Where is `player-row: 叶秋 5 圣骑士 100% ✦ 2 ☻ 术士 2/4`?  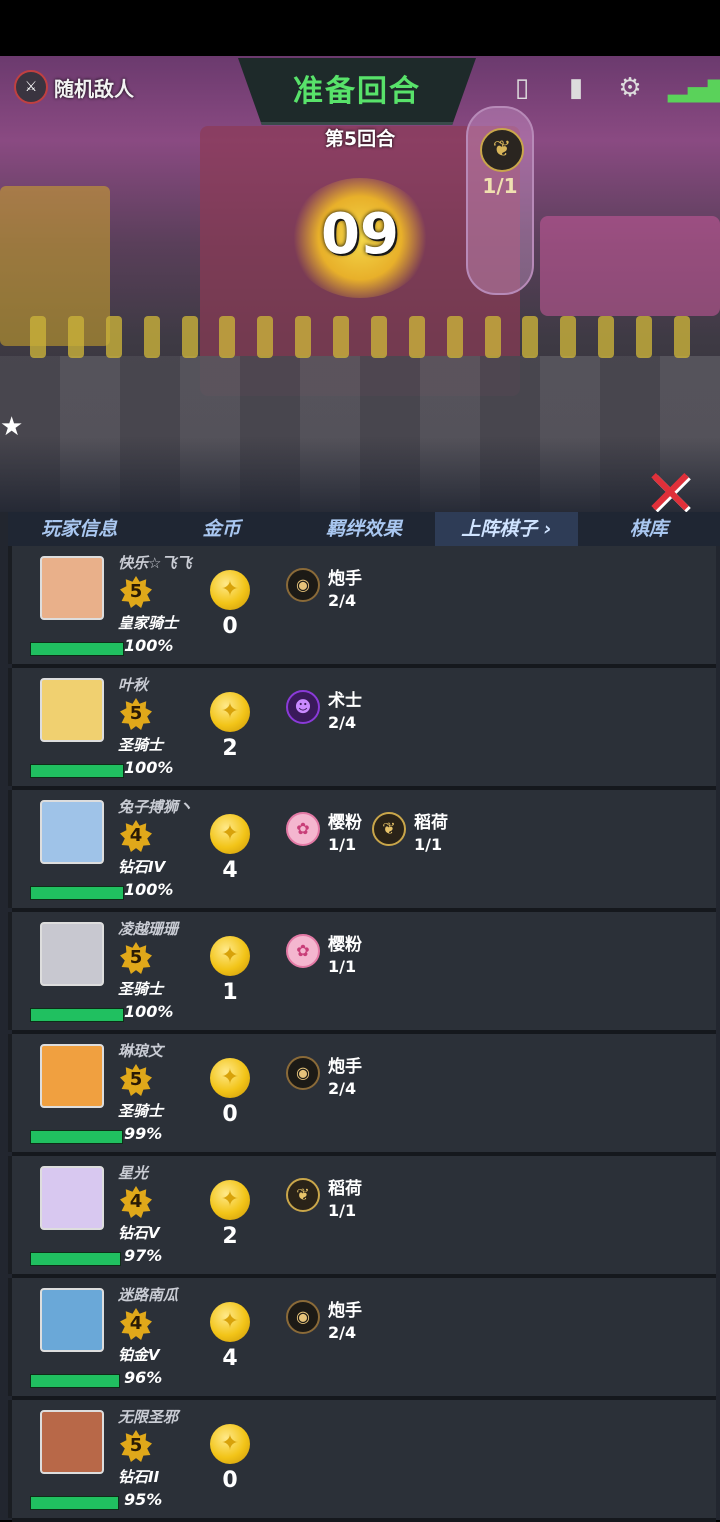
player-row: 叶秋 5 圣骑士 100% ✦ 2 ☻ 术士 2/4 is located at coordinates (362, 729).